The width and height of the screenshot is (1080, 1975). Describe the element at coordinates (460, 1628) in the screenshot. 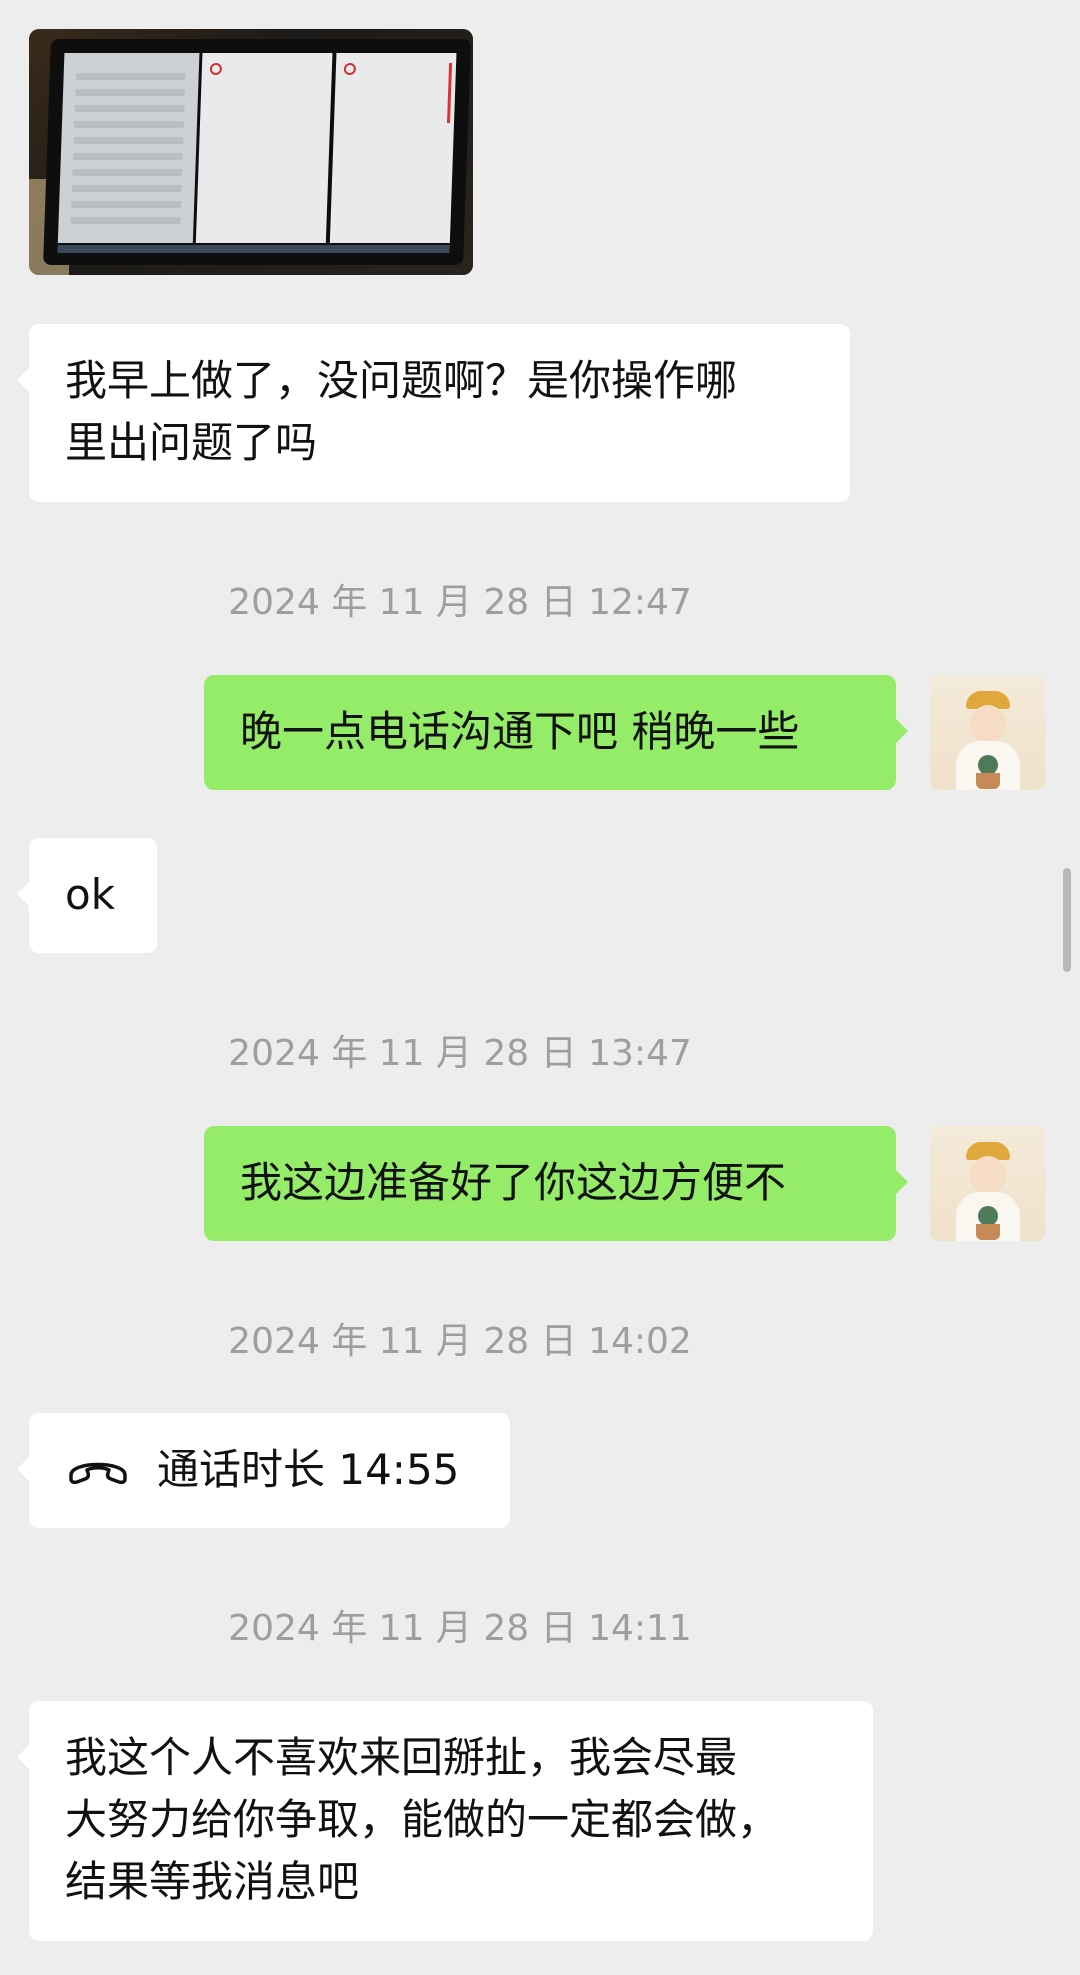

I see `timestamp: 2024 年 11 月 28 日 14:11` at that location.